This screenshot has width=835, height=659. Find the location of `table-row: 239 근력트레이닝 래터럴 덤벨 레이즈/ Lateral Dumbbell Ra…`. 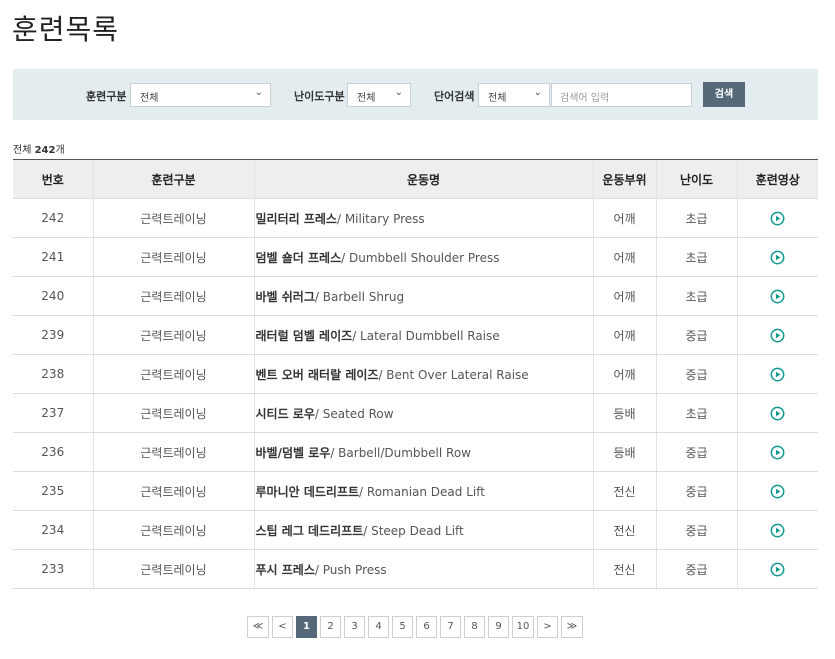

table-row: 239 근력트레이닝 래터럴 덤벨 레이즈/ Lateral Dumbbell Ra… is located at coordinates (415, 335).